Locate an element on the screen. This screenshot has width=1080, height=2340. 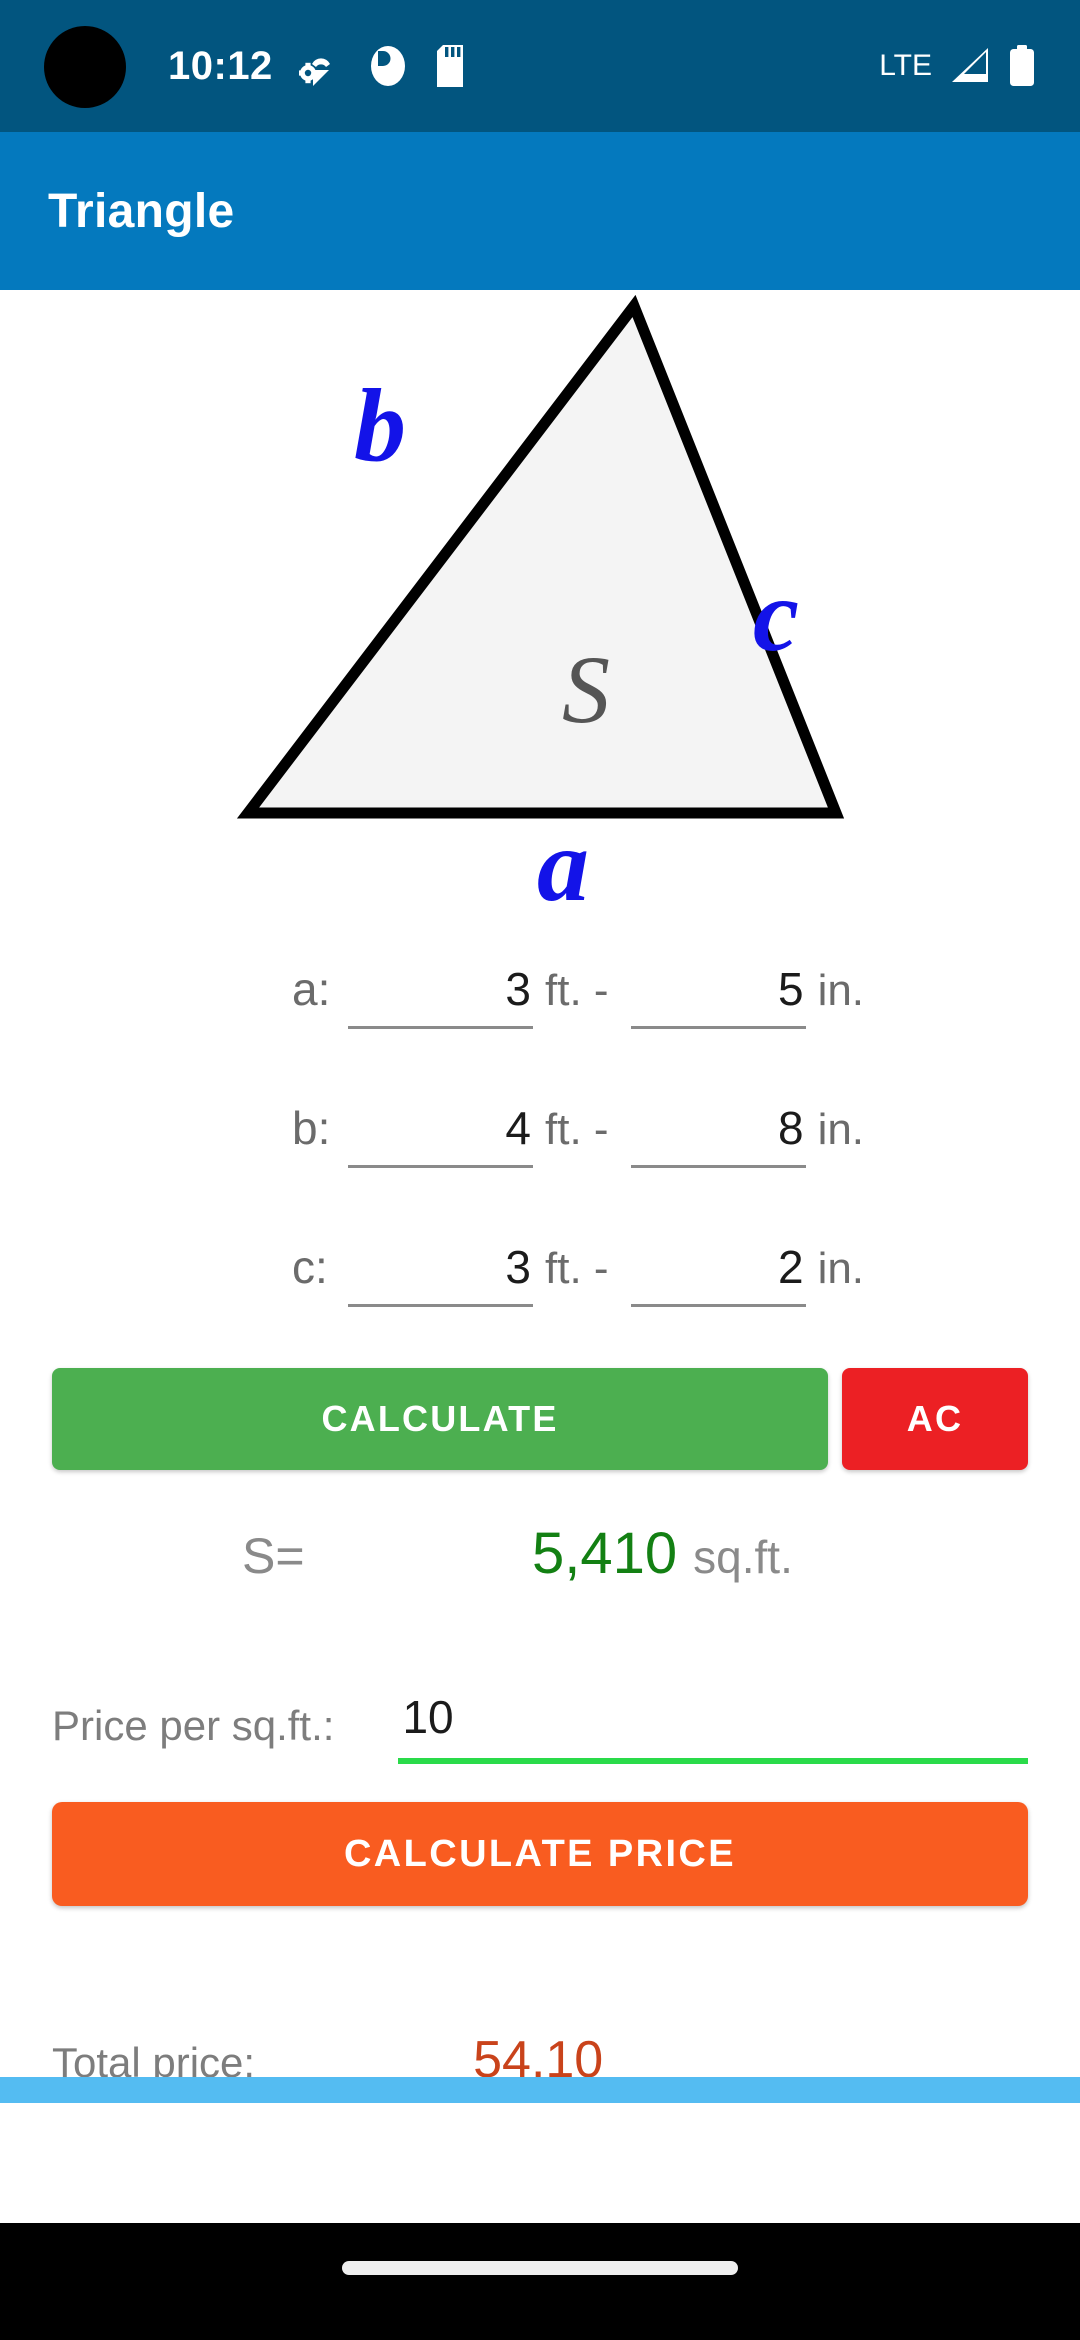
unit-inches-a: in. is located at coordinates (841, 990).